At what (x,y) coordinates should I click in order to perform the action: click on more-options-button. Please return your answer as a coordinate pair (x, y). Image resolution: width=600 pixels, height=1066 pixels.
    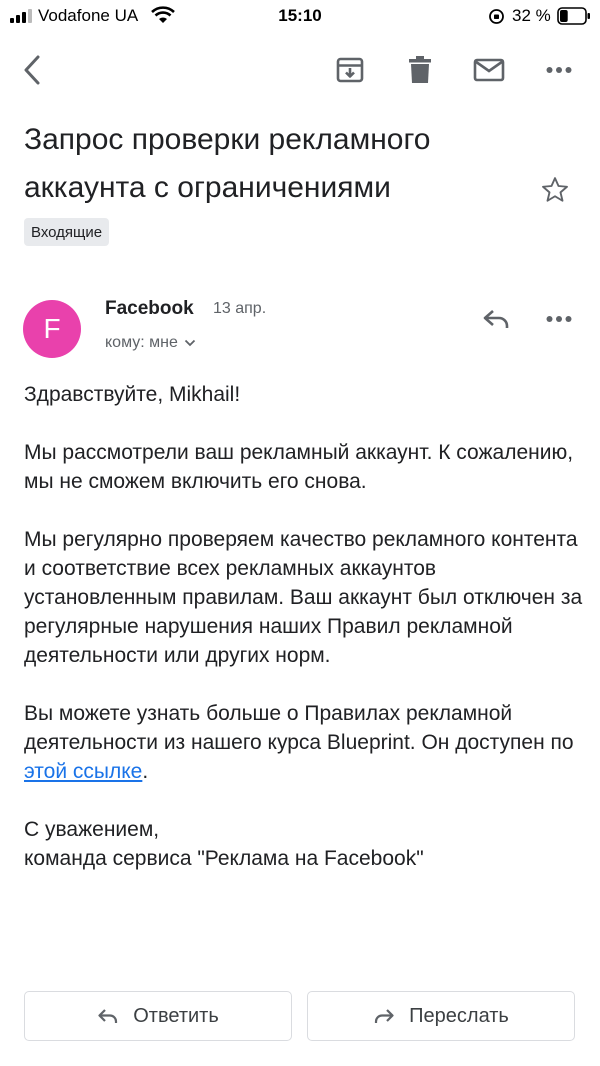
    Looking at the image, I should click on (559, 70).